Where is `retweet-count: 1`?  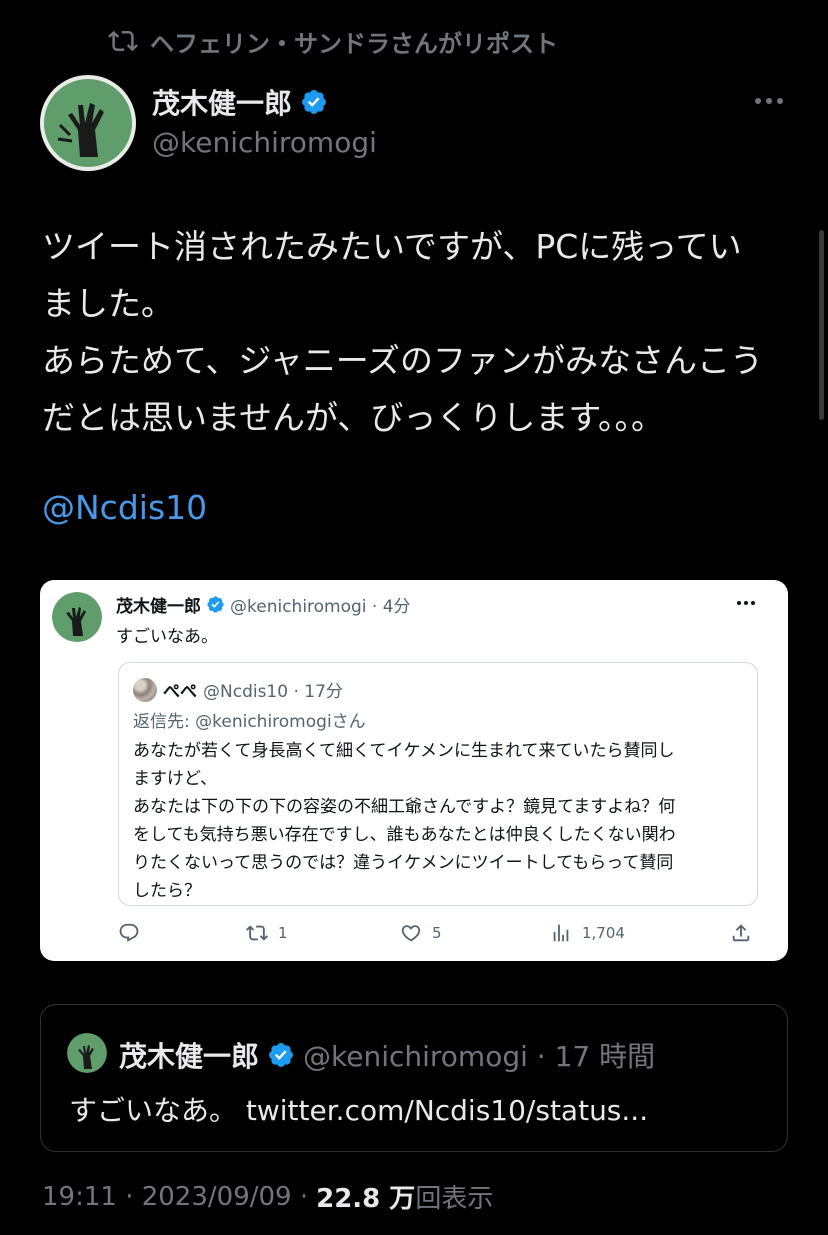
retweet-count: 1 is located at coordinates (283, 933).